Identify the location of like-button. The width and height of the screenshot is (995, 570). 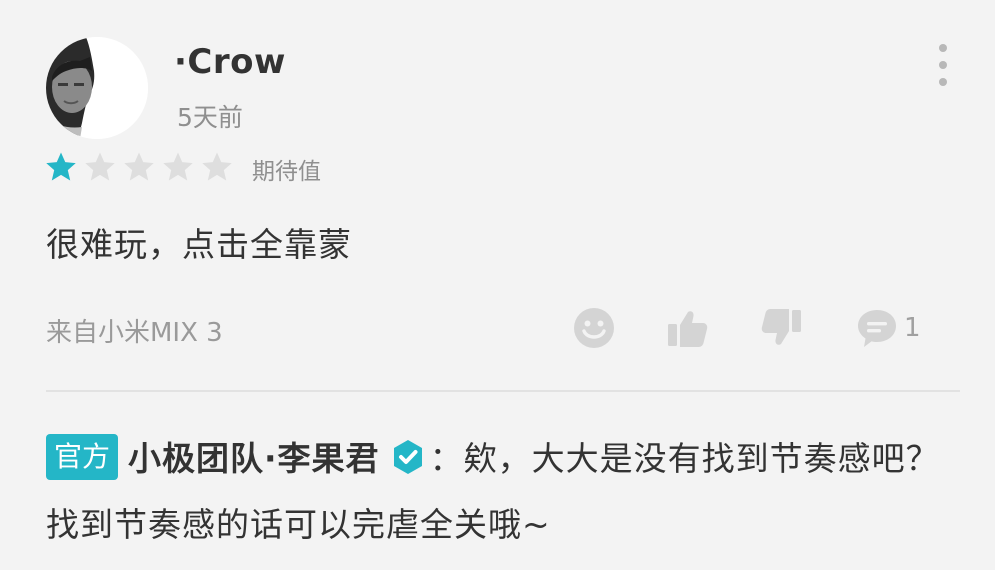
(687, 328).